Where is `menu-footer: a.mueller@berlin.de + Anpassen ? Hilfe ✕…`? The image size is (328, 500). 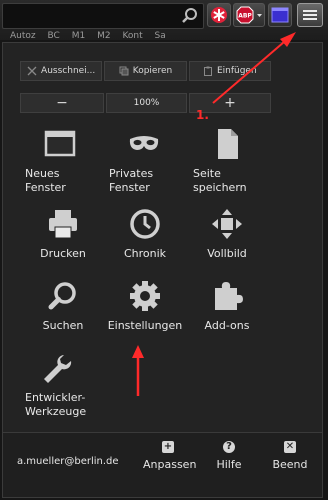 menu-footer: a.mueller@berlin.de + Anpassen ? Hilfe ✕… is located at coordinates (162, 464).